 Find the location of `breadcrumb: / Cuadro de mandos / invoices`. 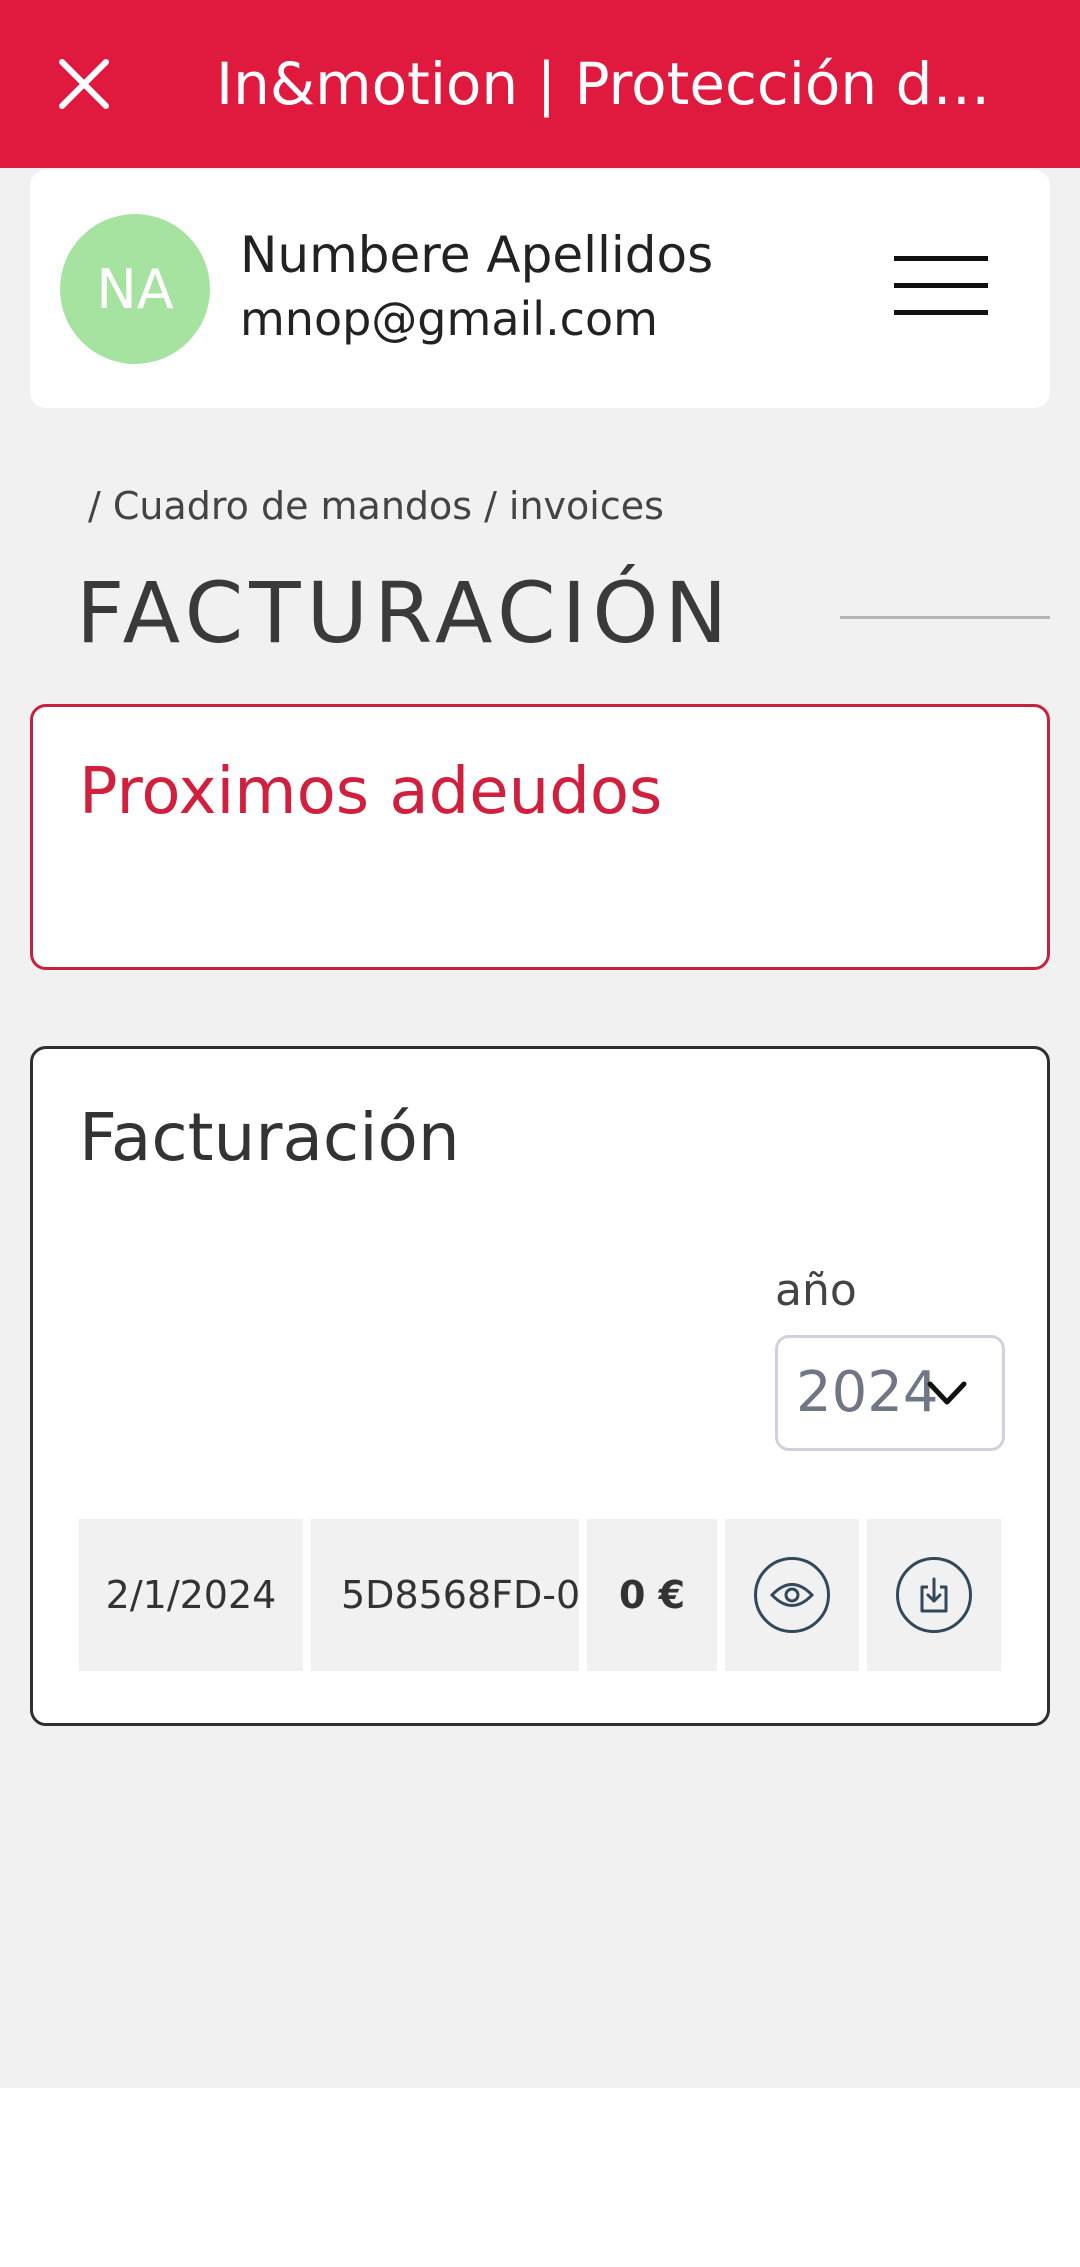

breadcrumb: / Cuadro de mandos / invoices is located at coordinates (376, 506).